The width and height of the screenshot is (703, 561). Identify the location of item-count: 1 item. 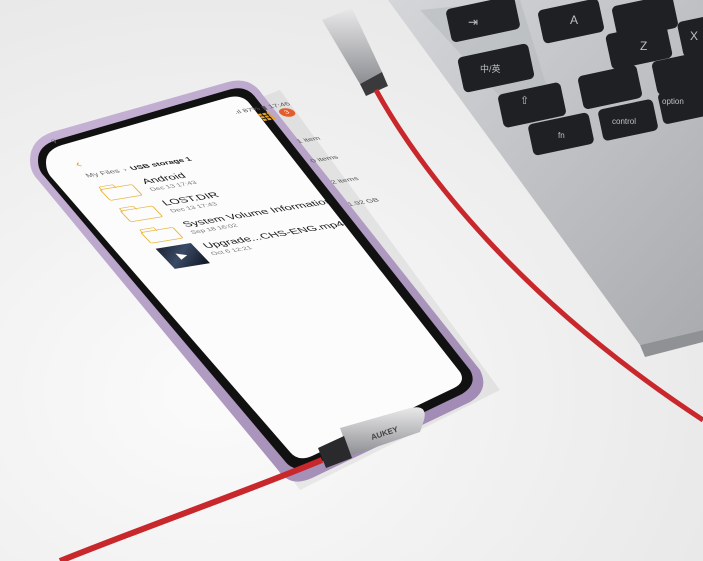
(308, 139).